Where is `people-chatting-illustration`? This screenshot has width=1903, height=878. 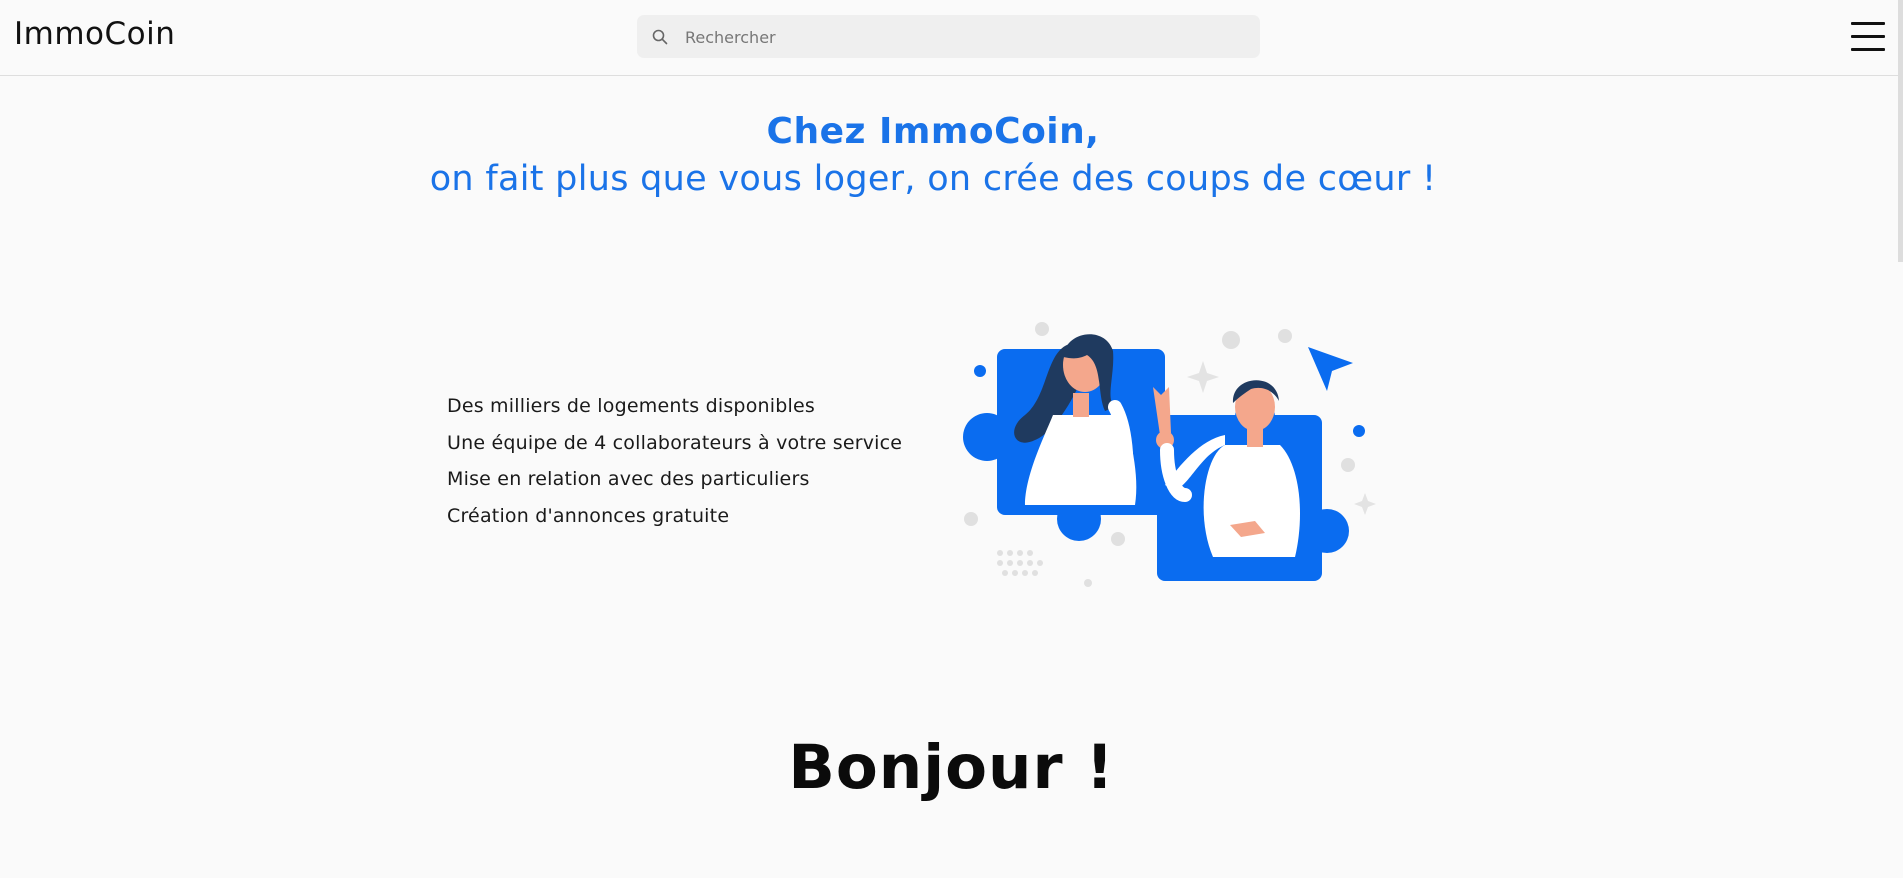
people-chatting-illustration is located at coordinates (1169, 454).